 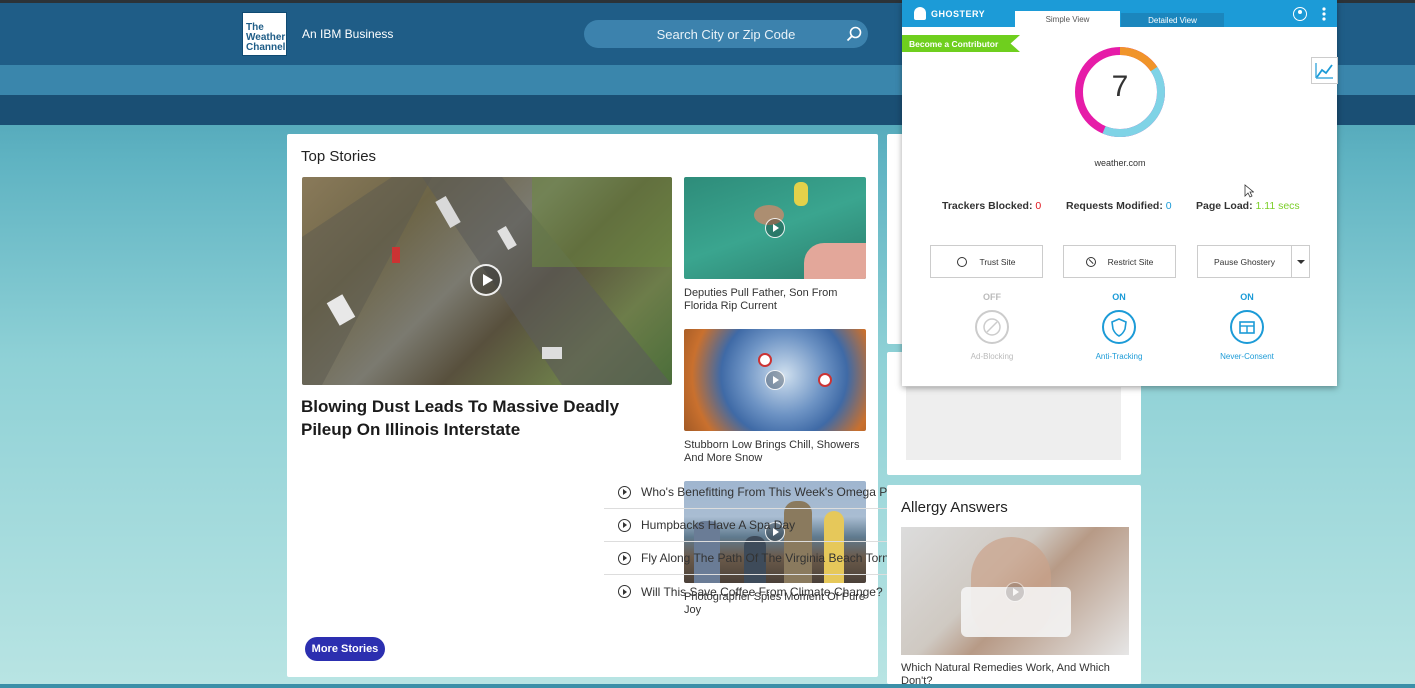 What do you see at coordinates (1119, 297) in the screenshot?
I see `anti-tracking-state: ON` at bounding box center [1119, 297].